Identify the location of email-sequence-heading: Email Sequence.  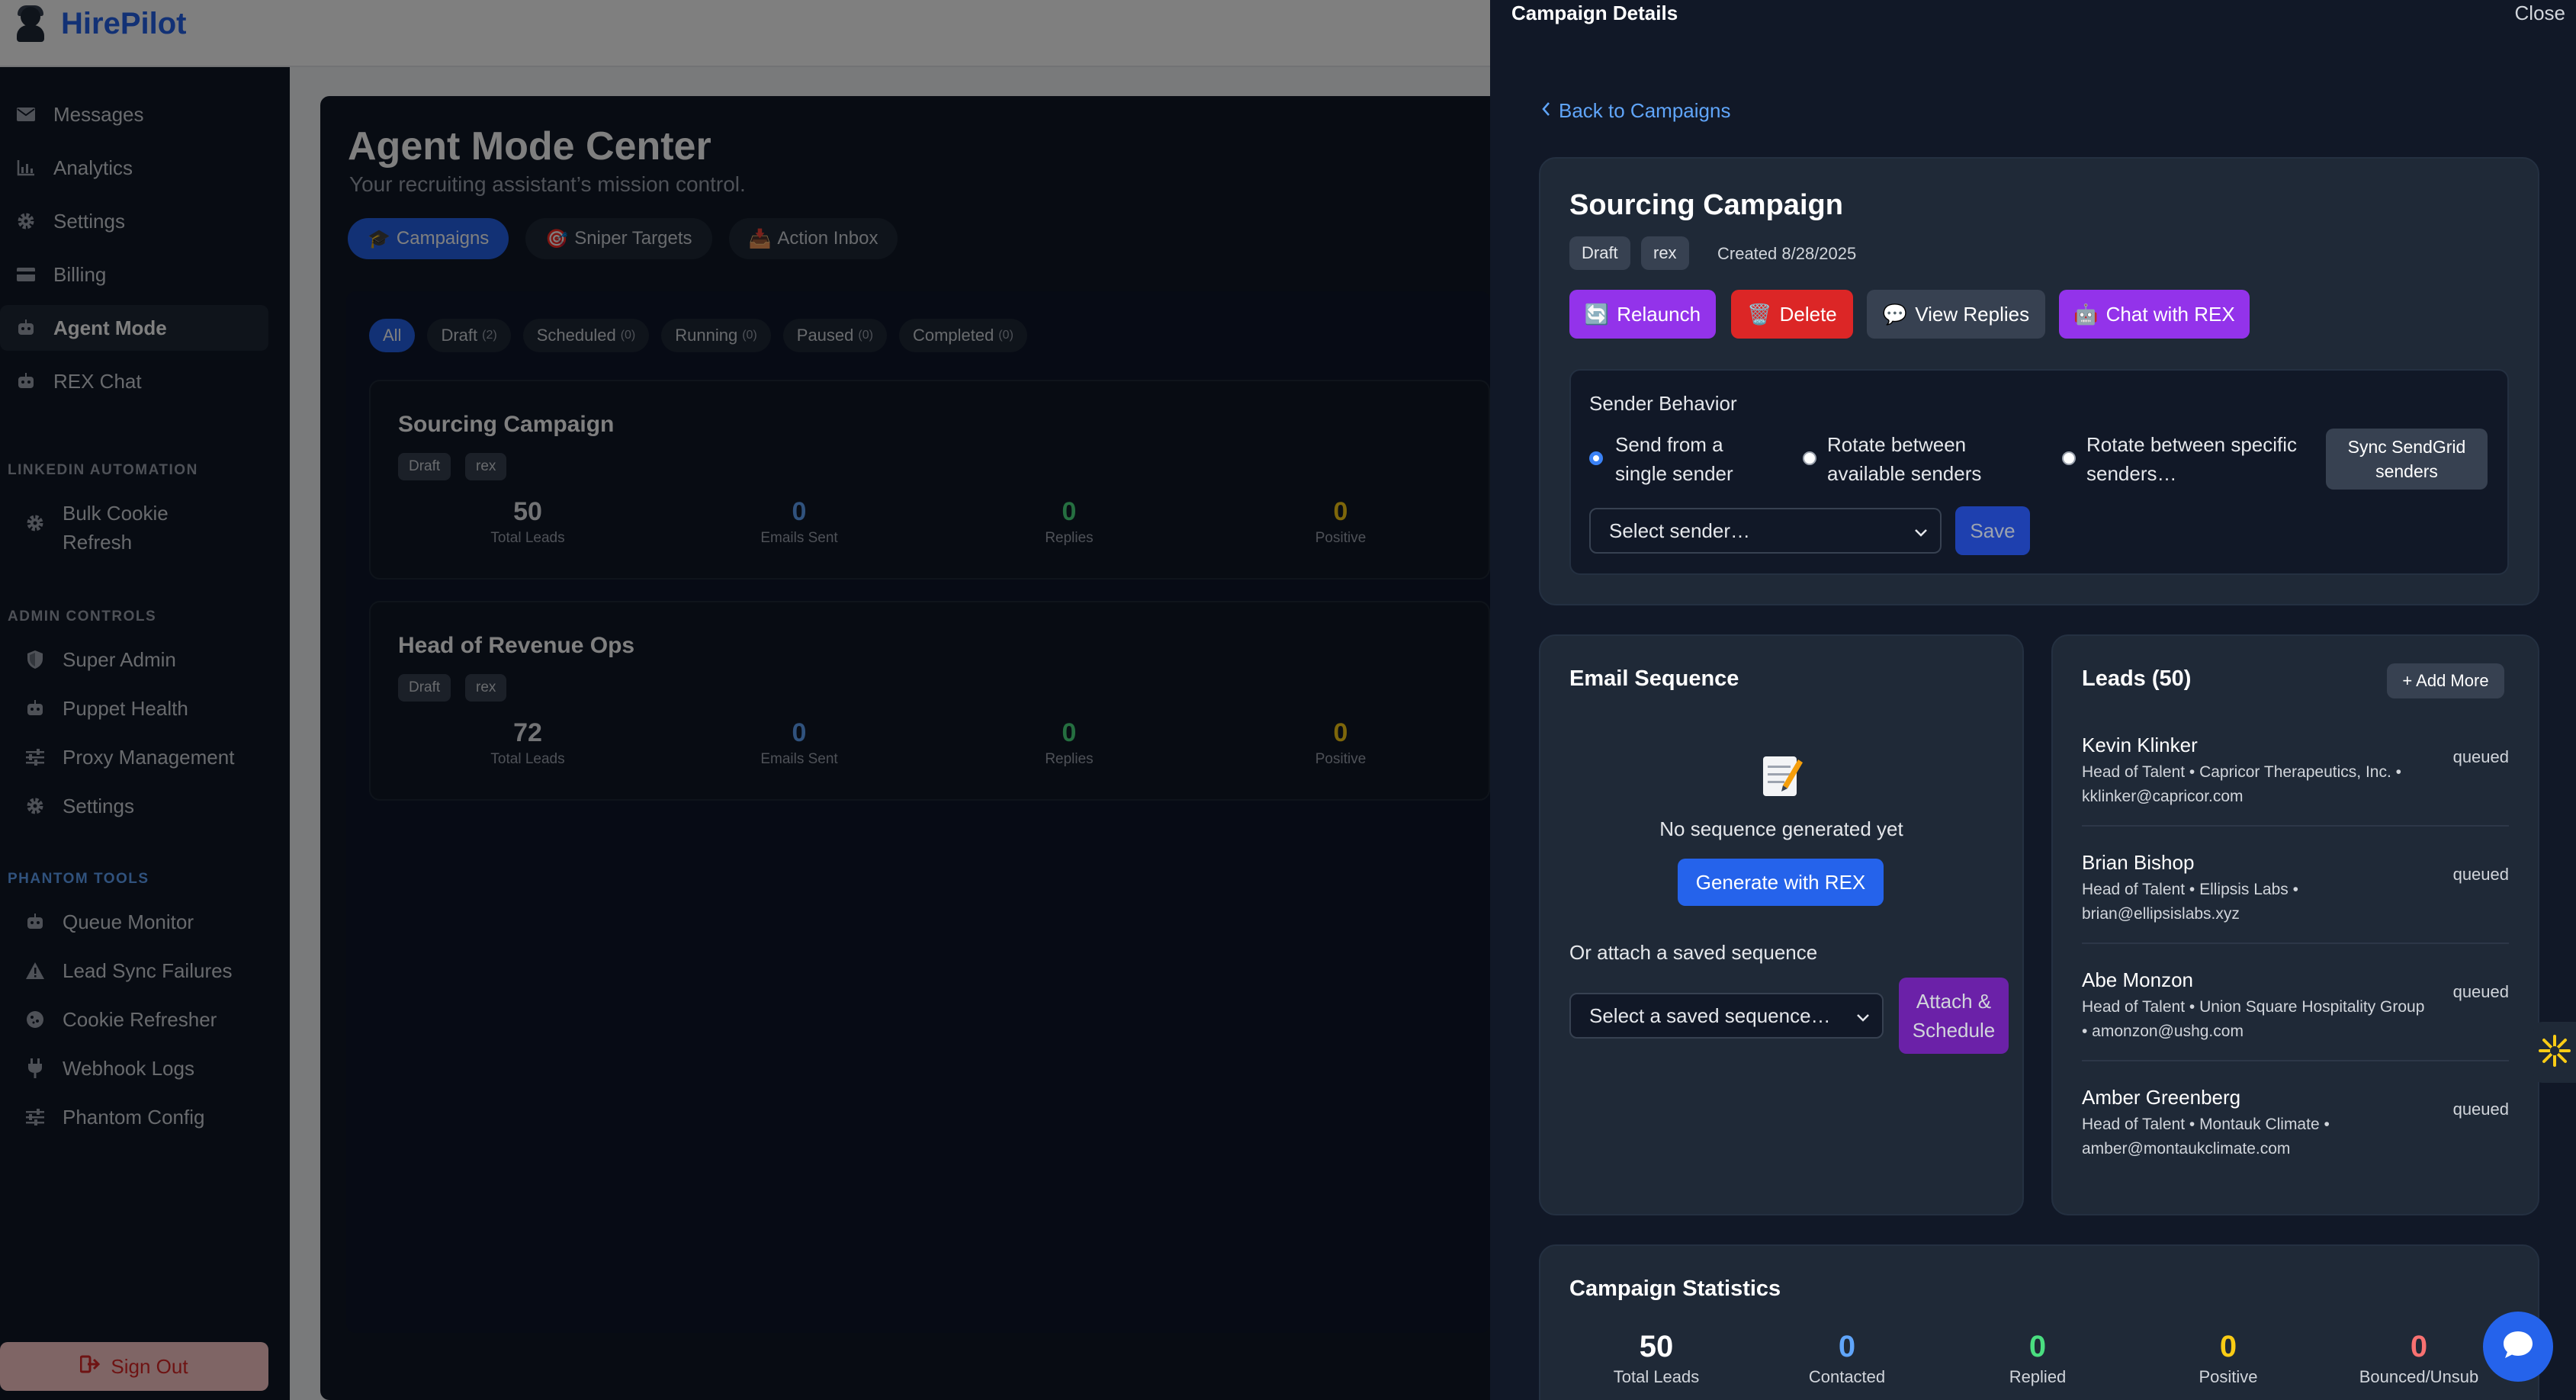
(1654, 678).